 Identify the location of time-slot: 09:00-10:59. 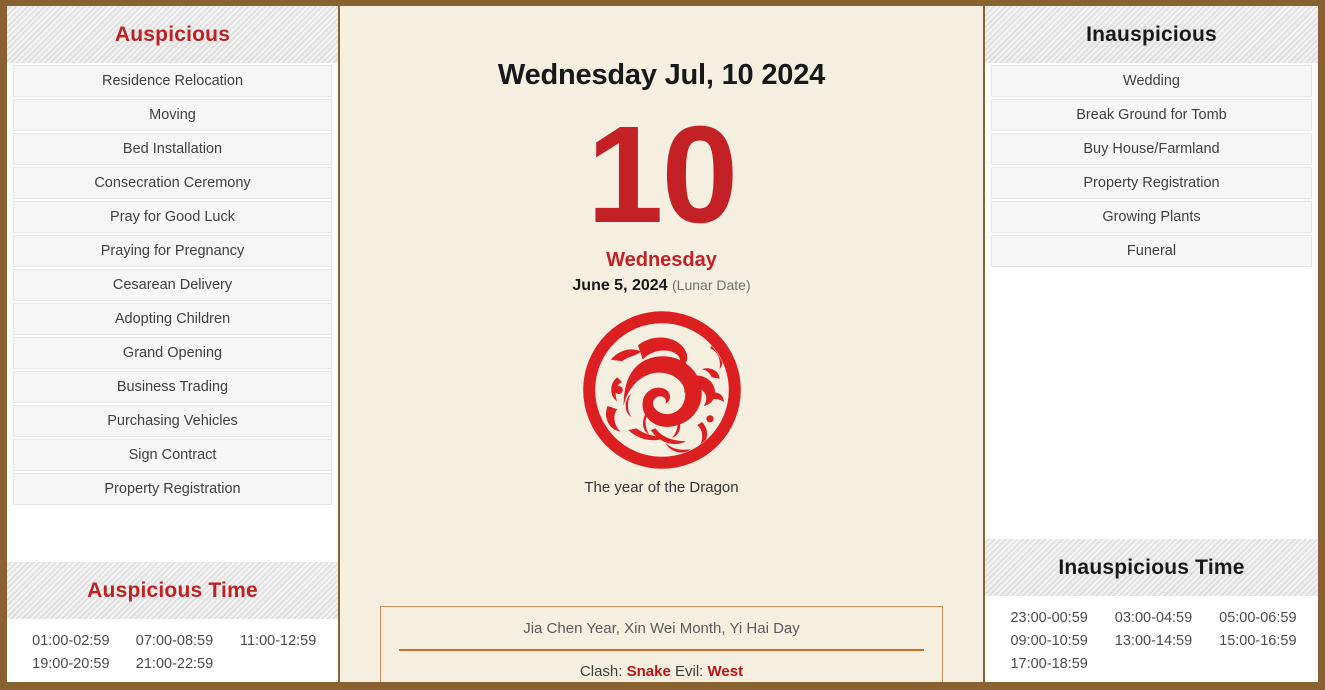
(1049, 641).